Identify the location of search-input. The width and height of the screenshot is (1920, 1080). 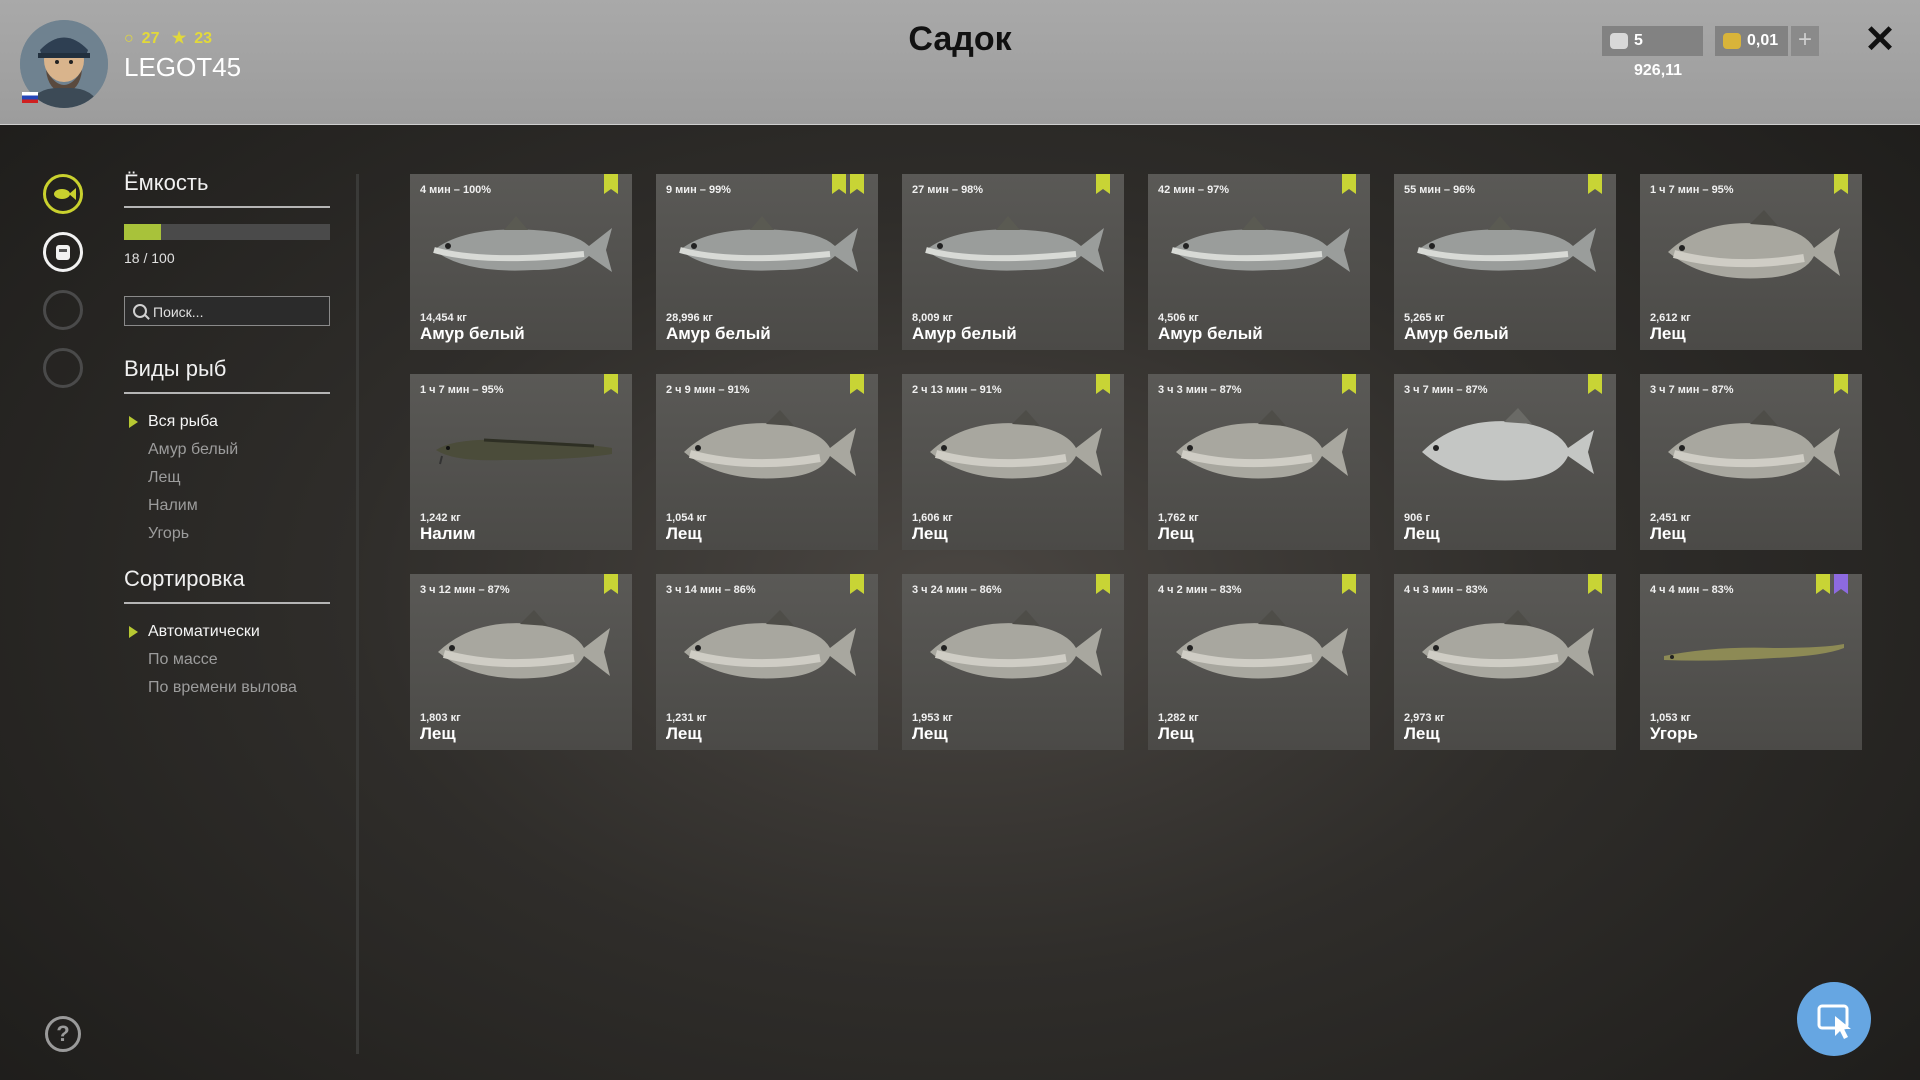
(238, 312).